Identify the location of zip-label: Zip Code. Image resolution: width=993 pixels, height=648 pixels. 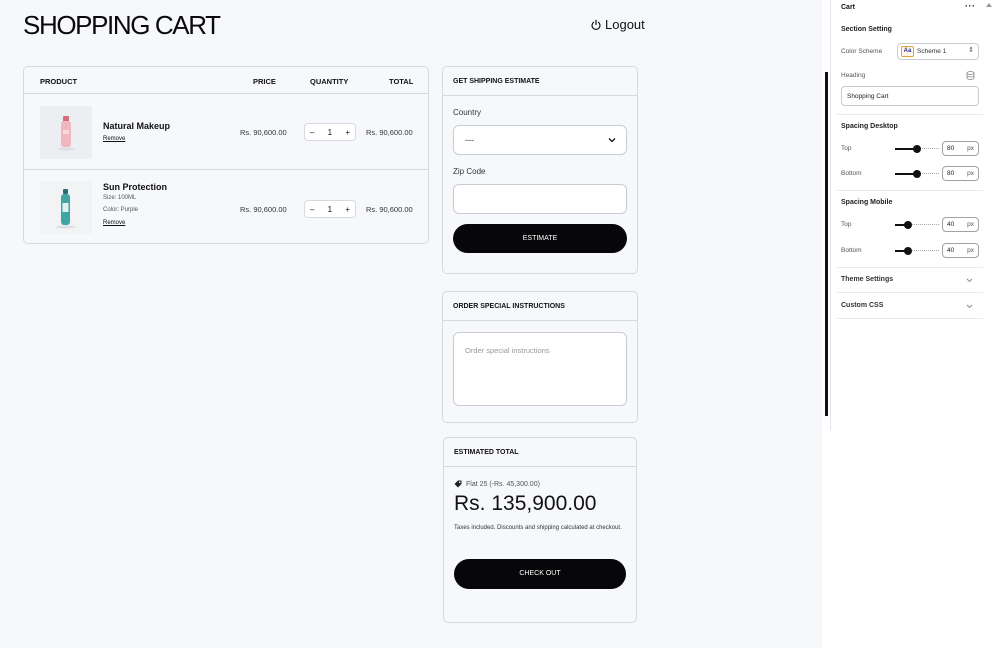
(469, 171).